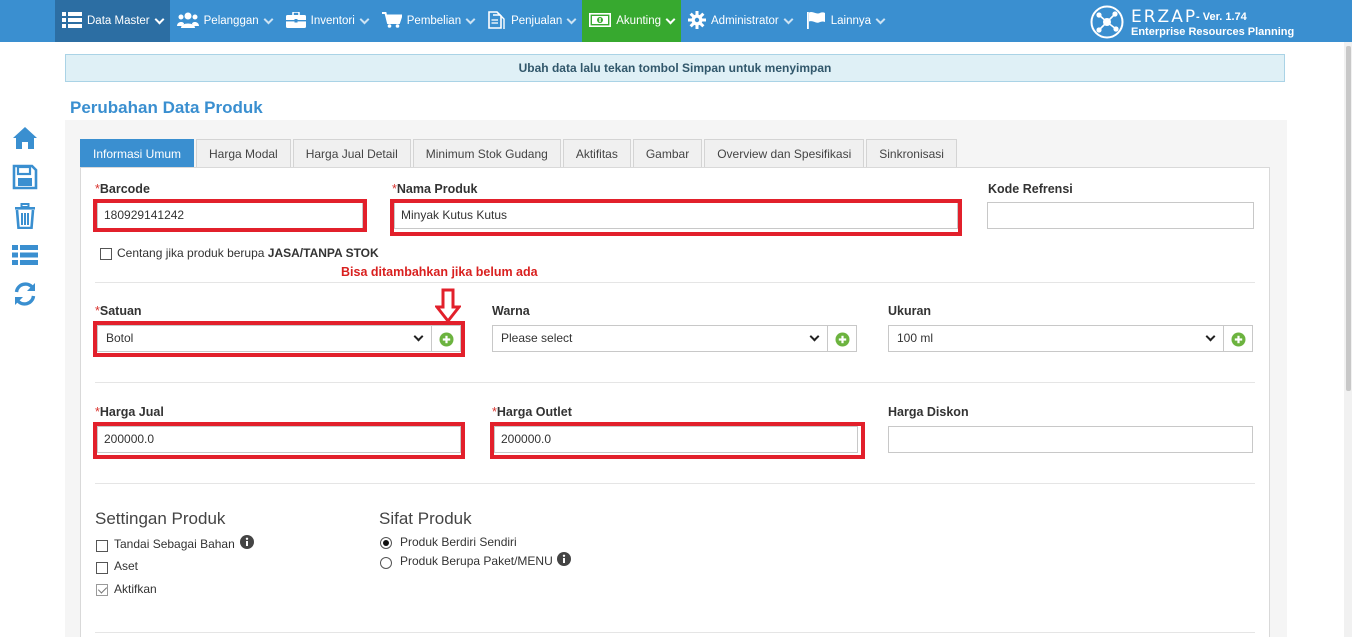 The width and height of the screenshot is (1352, 637). Describe the element at coordinates (1221, 17) in the screenshot. I see `brand-version: - Ver. 1.74` at that location.